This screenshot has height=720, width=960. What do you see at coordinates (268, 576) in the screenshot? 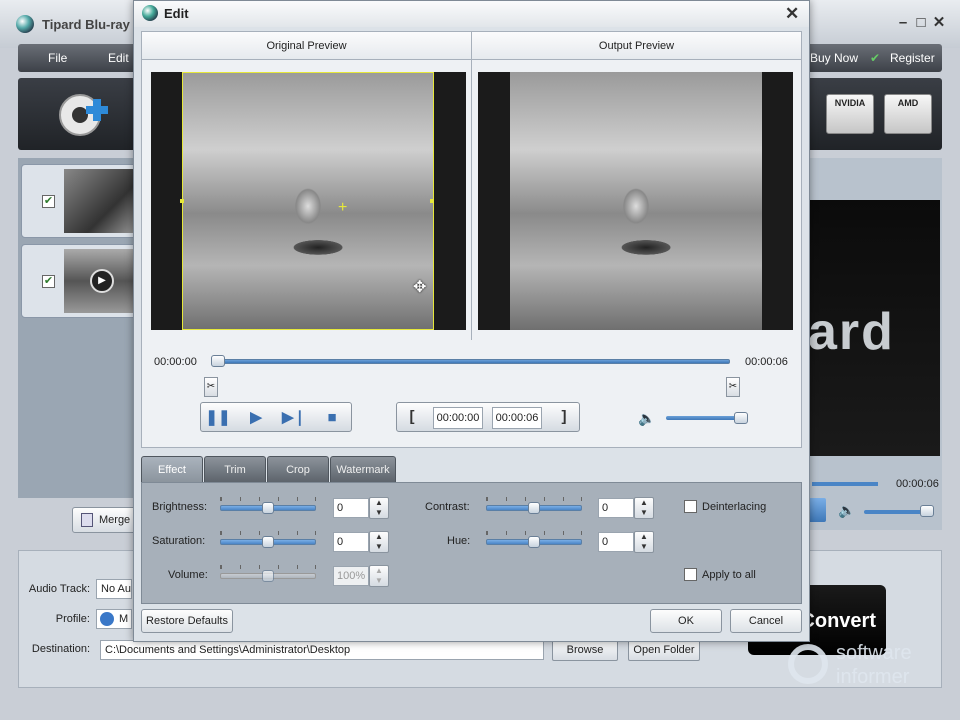
I see `volume-effect-slider-thumb` at bounding box center [268, 576].